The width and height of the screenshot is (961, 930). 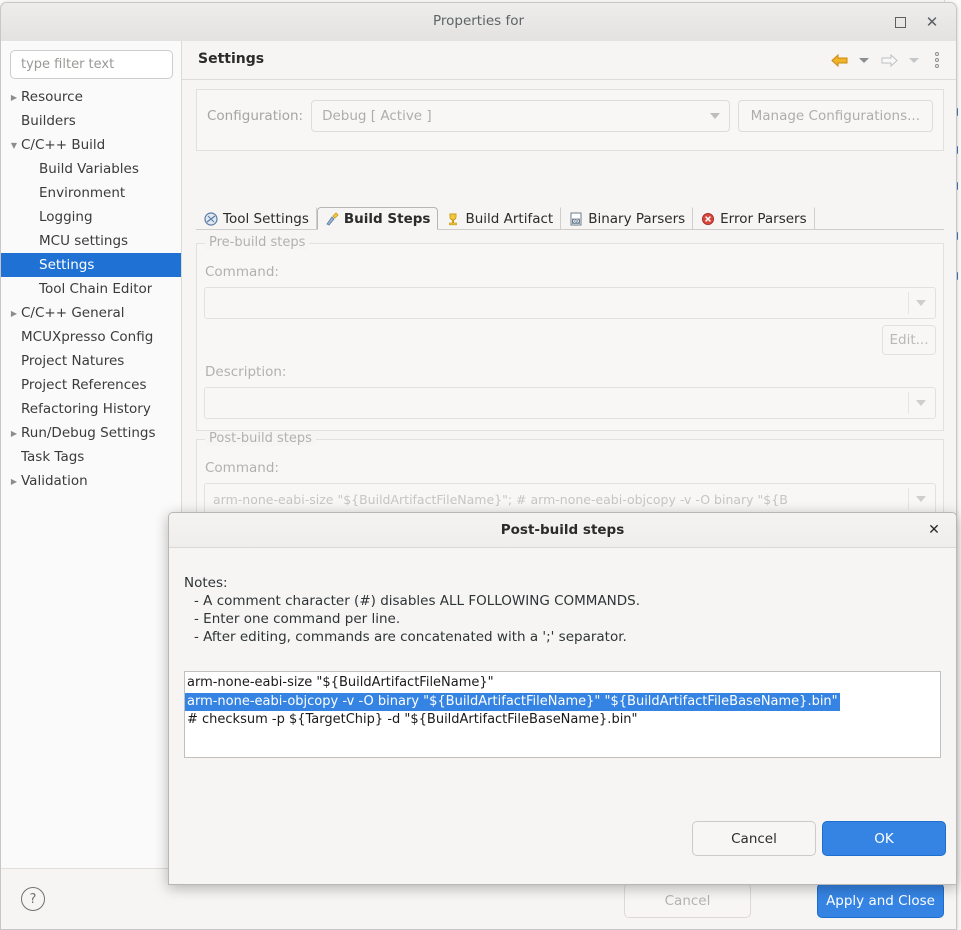 I want to click on sidebar-item-builders: Builders, so click(x=91, y=121).